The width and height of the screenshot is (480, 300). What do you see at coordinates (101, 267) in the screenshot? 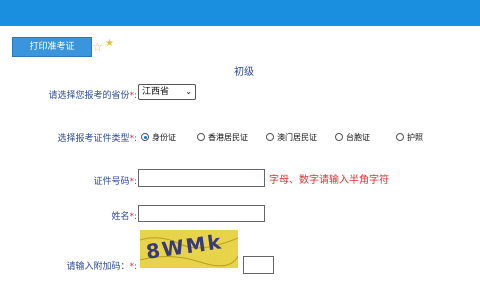
I see `captcha-label: 请输入附加码：*:` at bounding box center [101, 267].